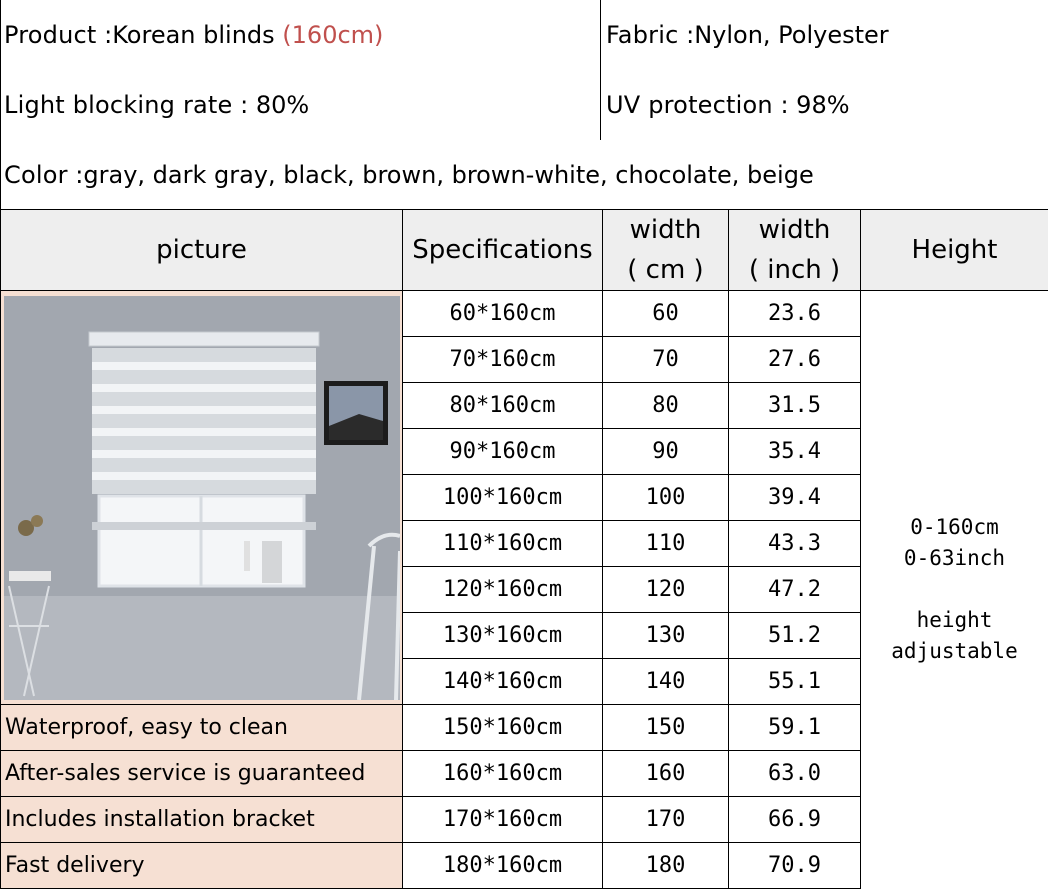  I want to click on width-inch-cell: 59.1, so click(795, 728).